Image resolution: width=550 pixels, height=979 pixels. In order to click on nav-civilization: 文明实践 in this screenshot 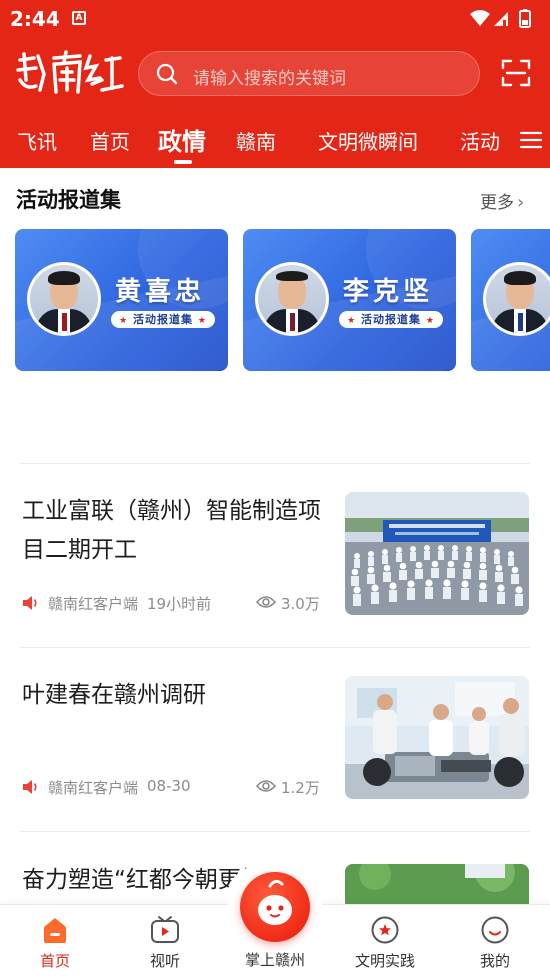, I will do `click(385, 942)`.